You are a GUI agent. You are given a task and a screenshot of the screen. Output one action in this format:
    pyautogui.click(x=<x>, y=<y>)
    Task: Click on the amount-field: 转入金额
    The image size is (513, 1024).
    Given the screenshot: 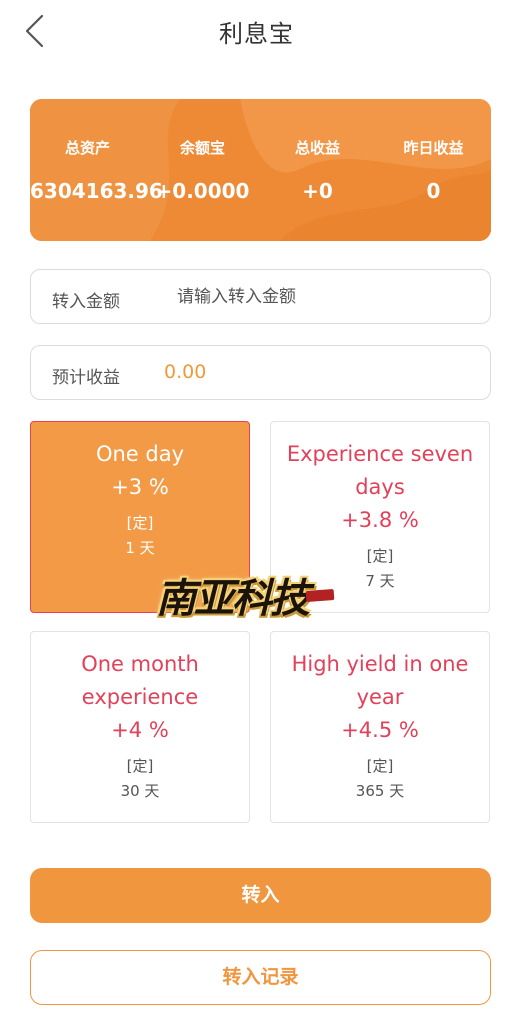 What is the action you would take?
    pyautogui.click(x=260, y=296)
    